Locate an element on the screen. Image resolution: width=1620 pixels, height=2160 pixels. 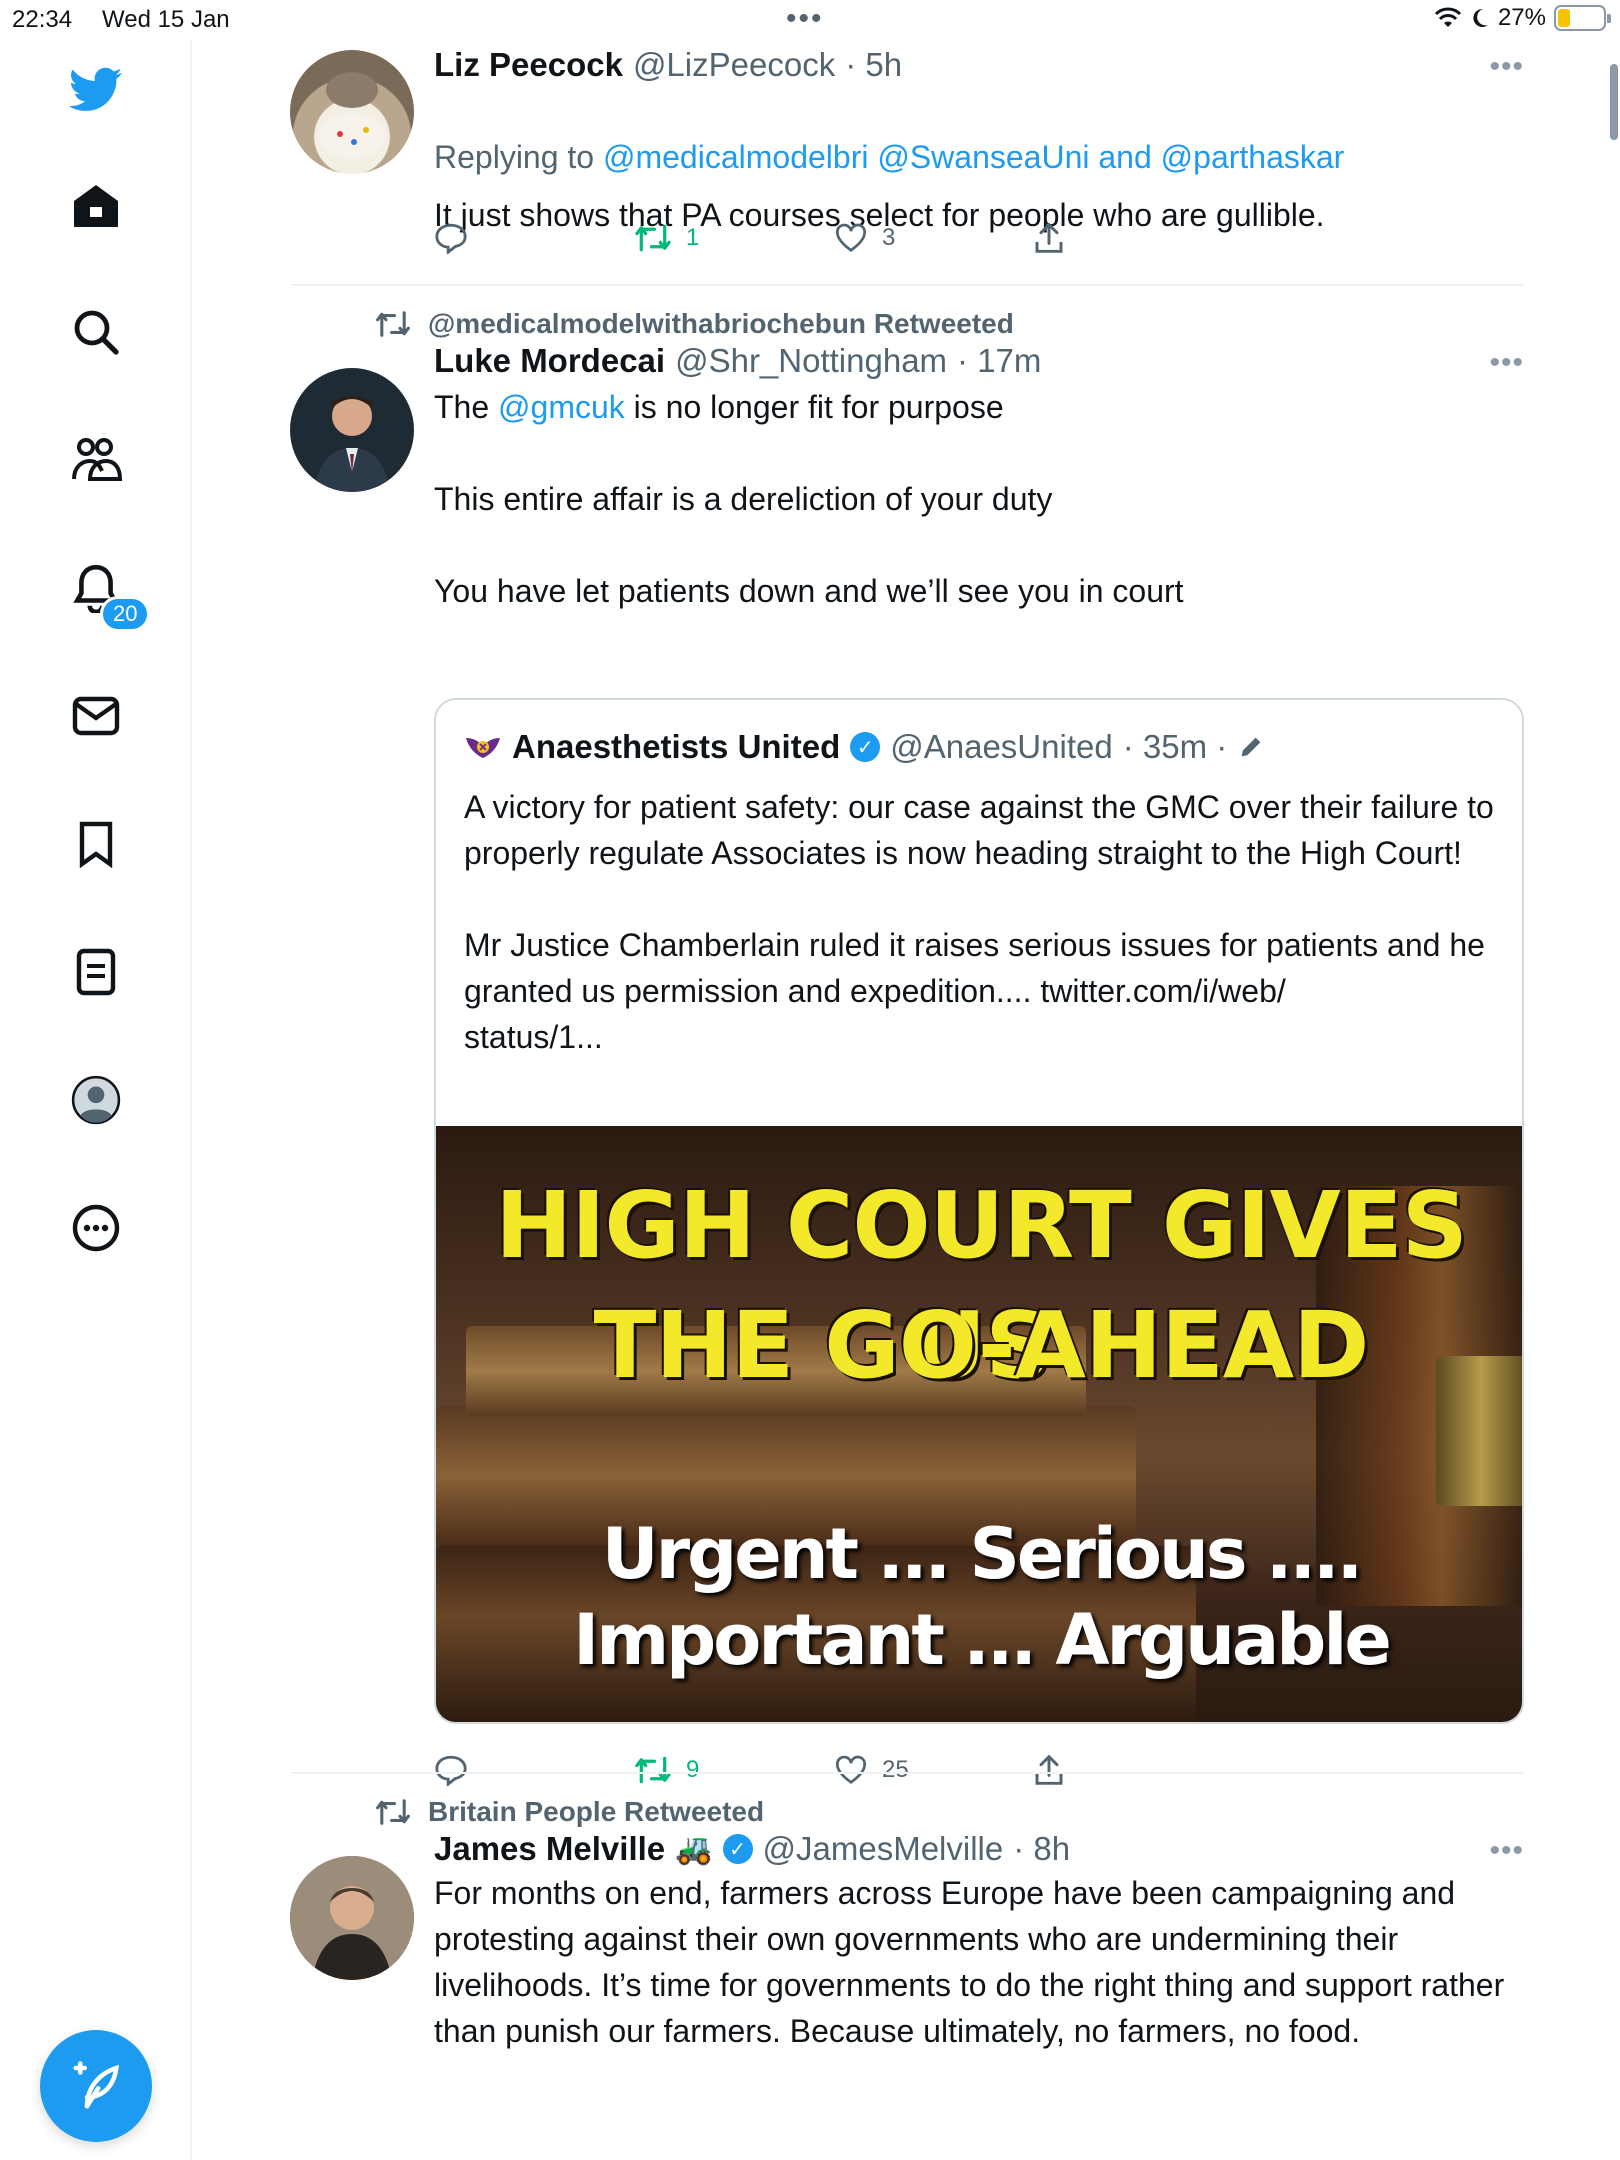
image-subline-2: Important ... Arguable is located at coordinates (982, 1640).